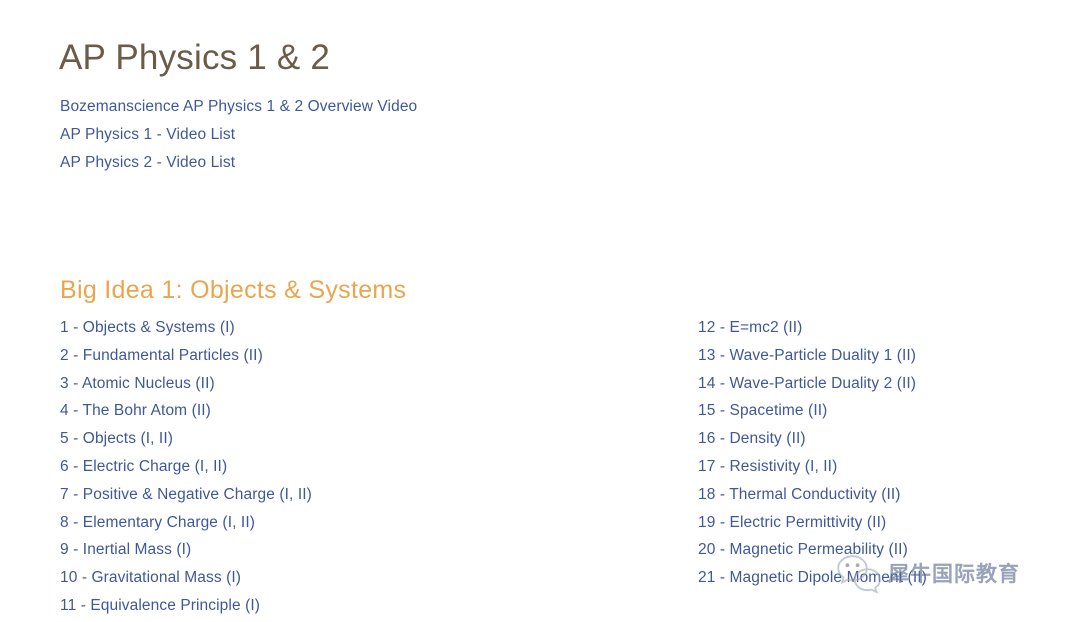 The width and height of the screenshot is (1080, 622). I want to click on topic-link-20: 20 - Magnetic Permeability (II), so click(803, 549).